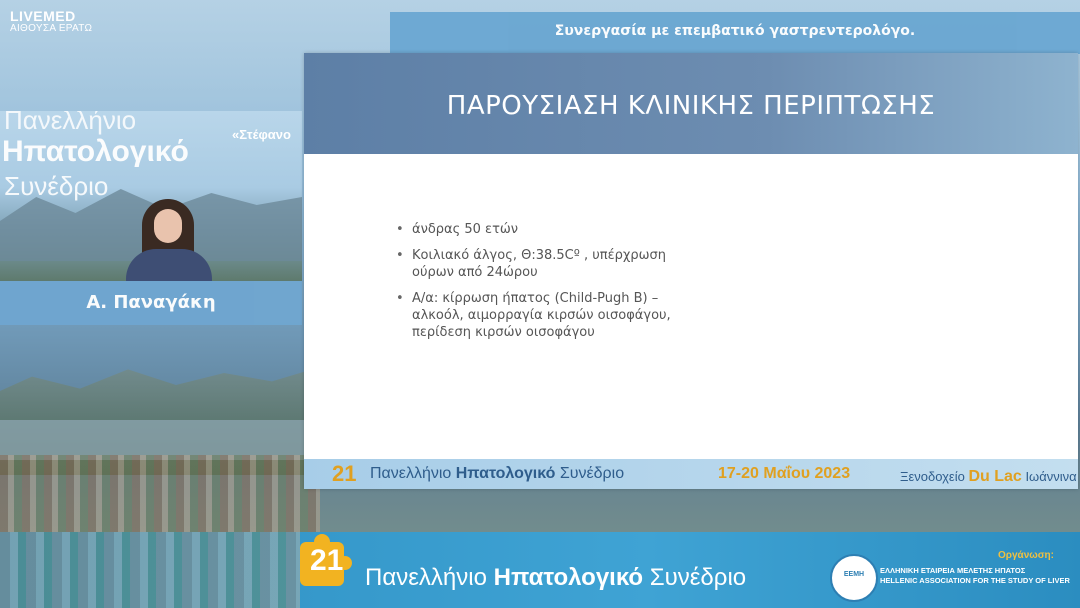 This screenshot has height=608, width=1080. Describe the element at coordinates (854, 574) in the screenshot. I see `seal-text: ΕΕΜΗ` at that location.